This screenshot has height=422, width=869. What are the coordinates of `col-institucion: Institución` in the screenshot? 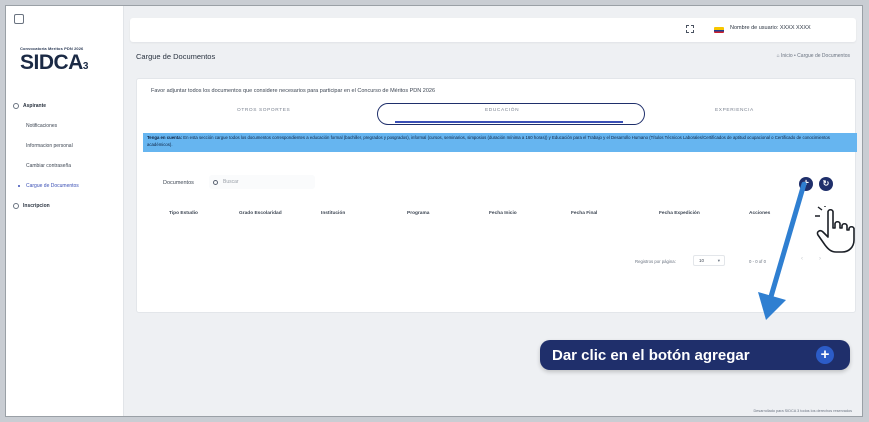 It's located at (333, 213).